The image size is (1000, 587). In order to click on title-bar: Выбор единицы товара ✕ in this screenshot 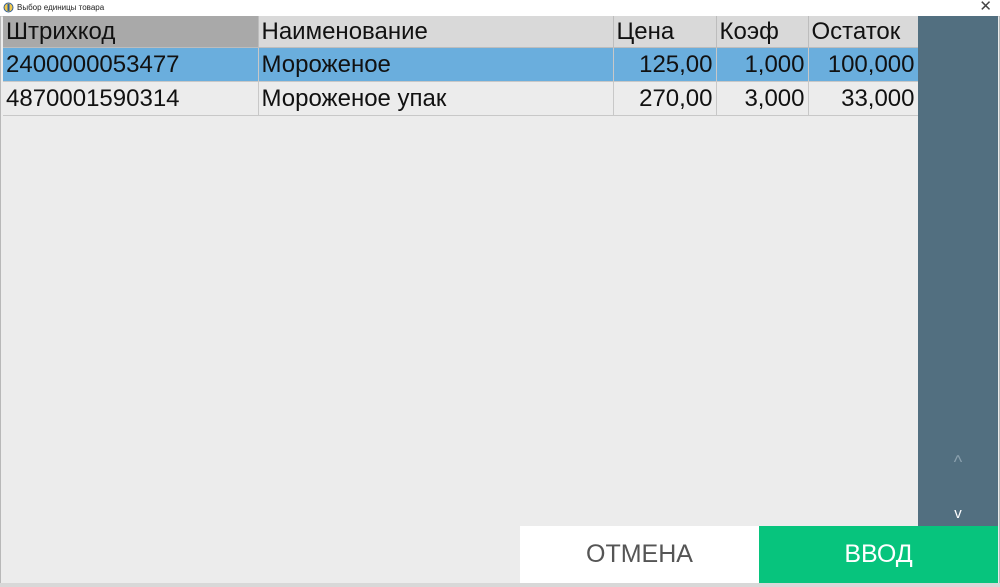, I will do `click(500, 8)`.